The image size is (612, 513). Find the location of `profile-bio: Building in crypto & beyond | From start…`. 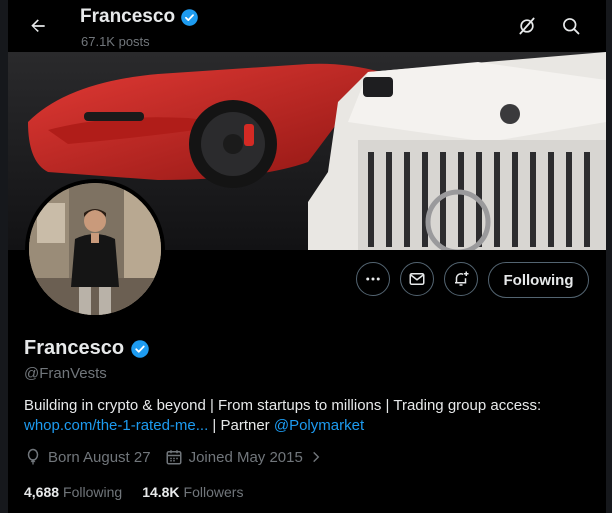

profile-bio: Building in crypto & beyond | From start… is located at coordinates (309, 416).